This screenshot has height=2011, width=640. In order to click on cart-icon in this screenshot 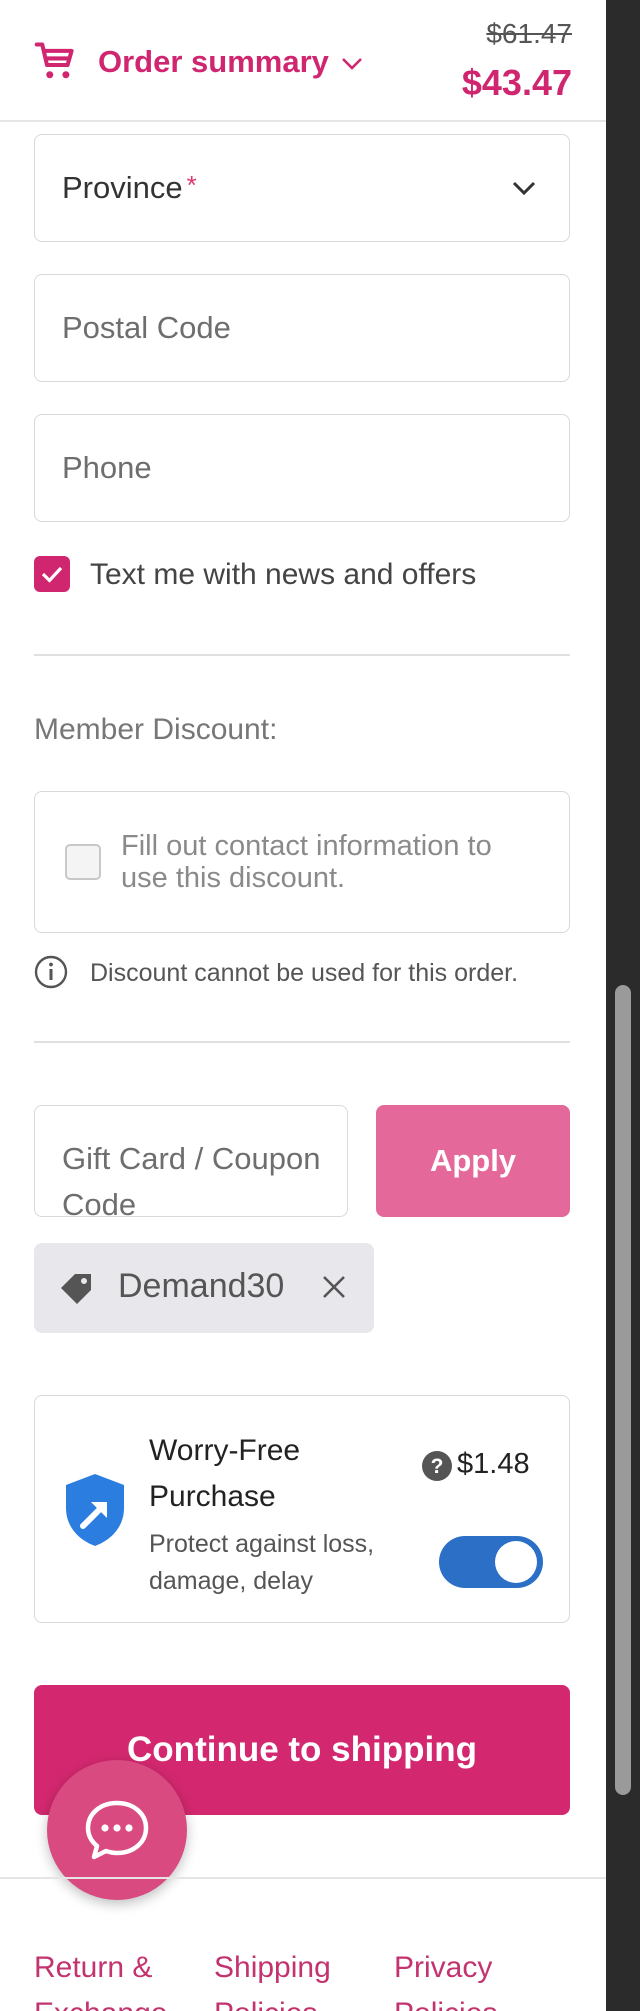, I will do `click(54, 60)`.